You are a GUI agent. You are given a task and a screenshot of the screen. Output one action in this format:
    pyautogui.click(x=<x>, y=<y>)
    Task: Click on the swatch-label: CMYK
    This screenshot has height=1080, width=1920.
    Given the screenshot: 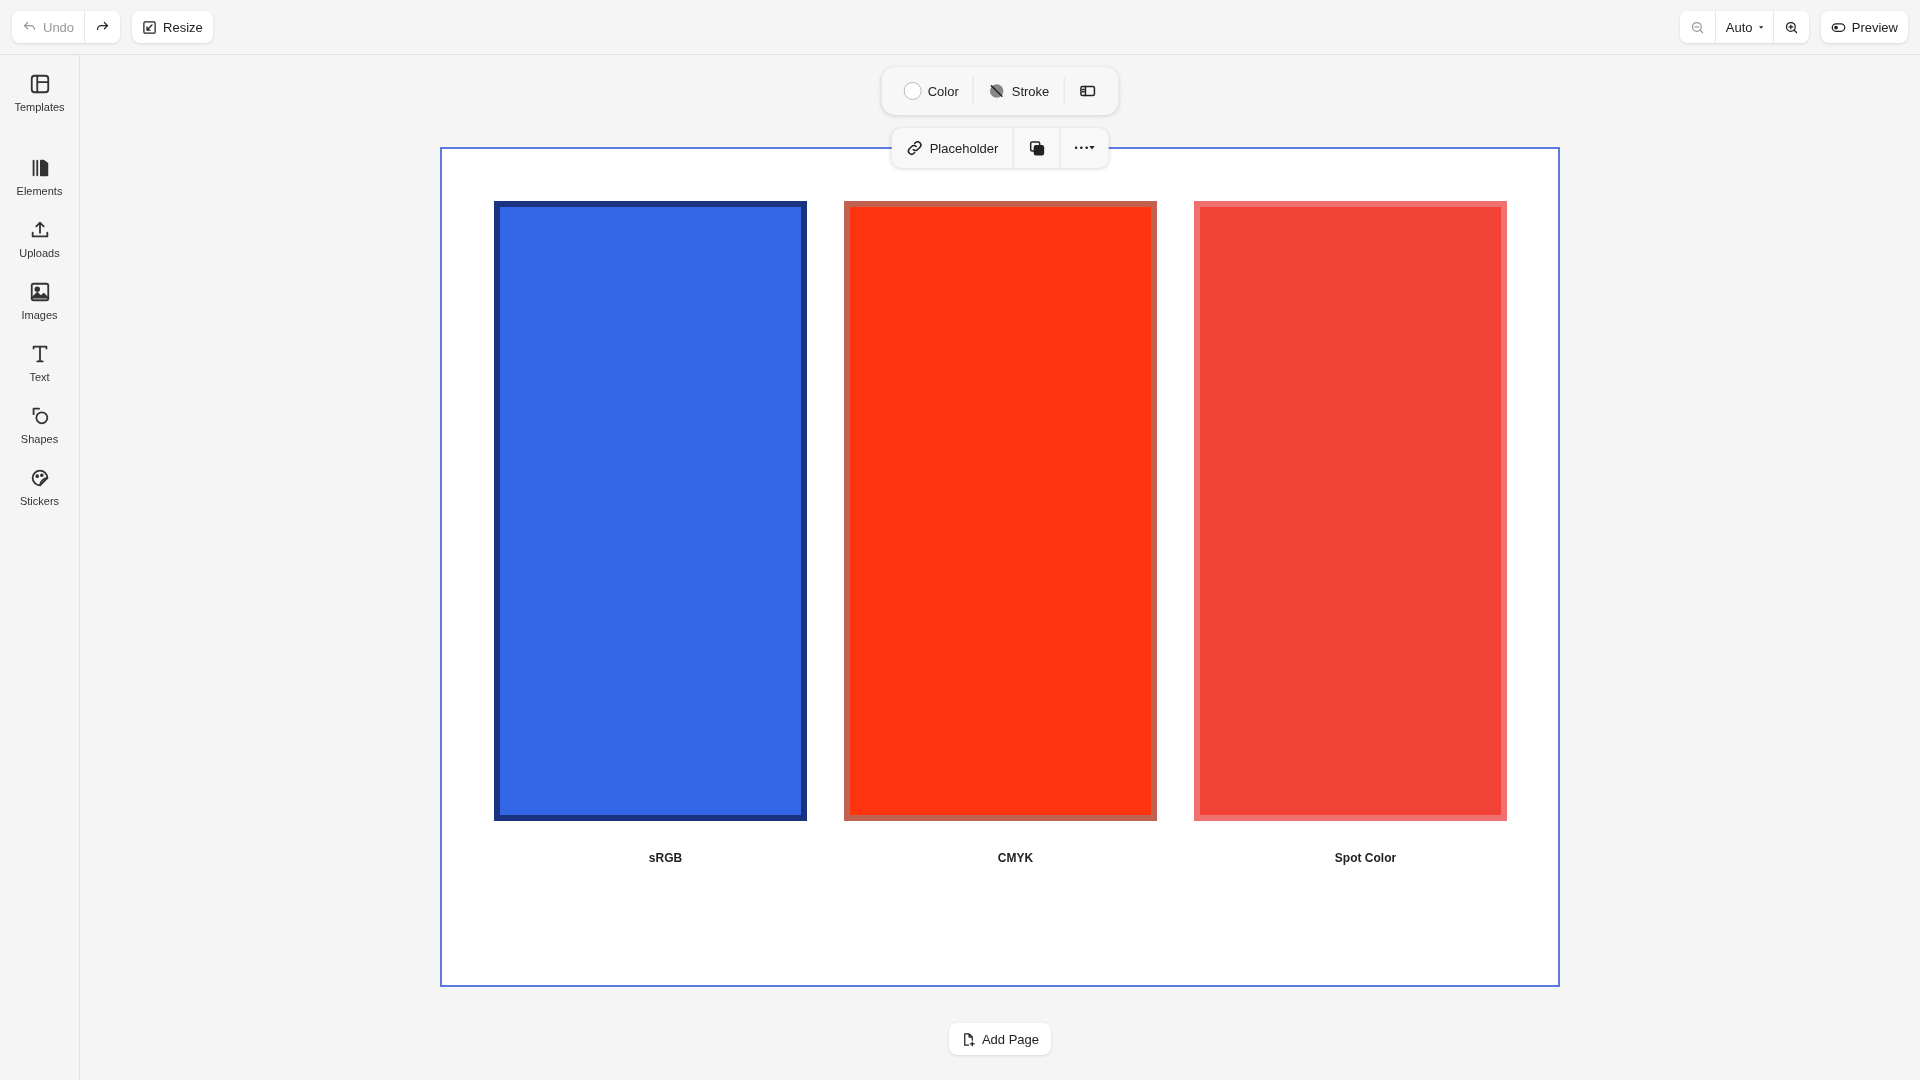 What is the action you would take?
    pyautogui.click(x=1015, y=858)
    